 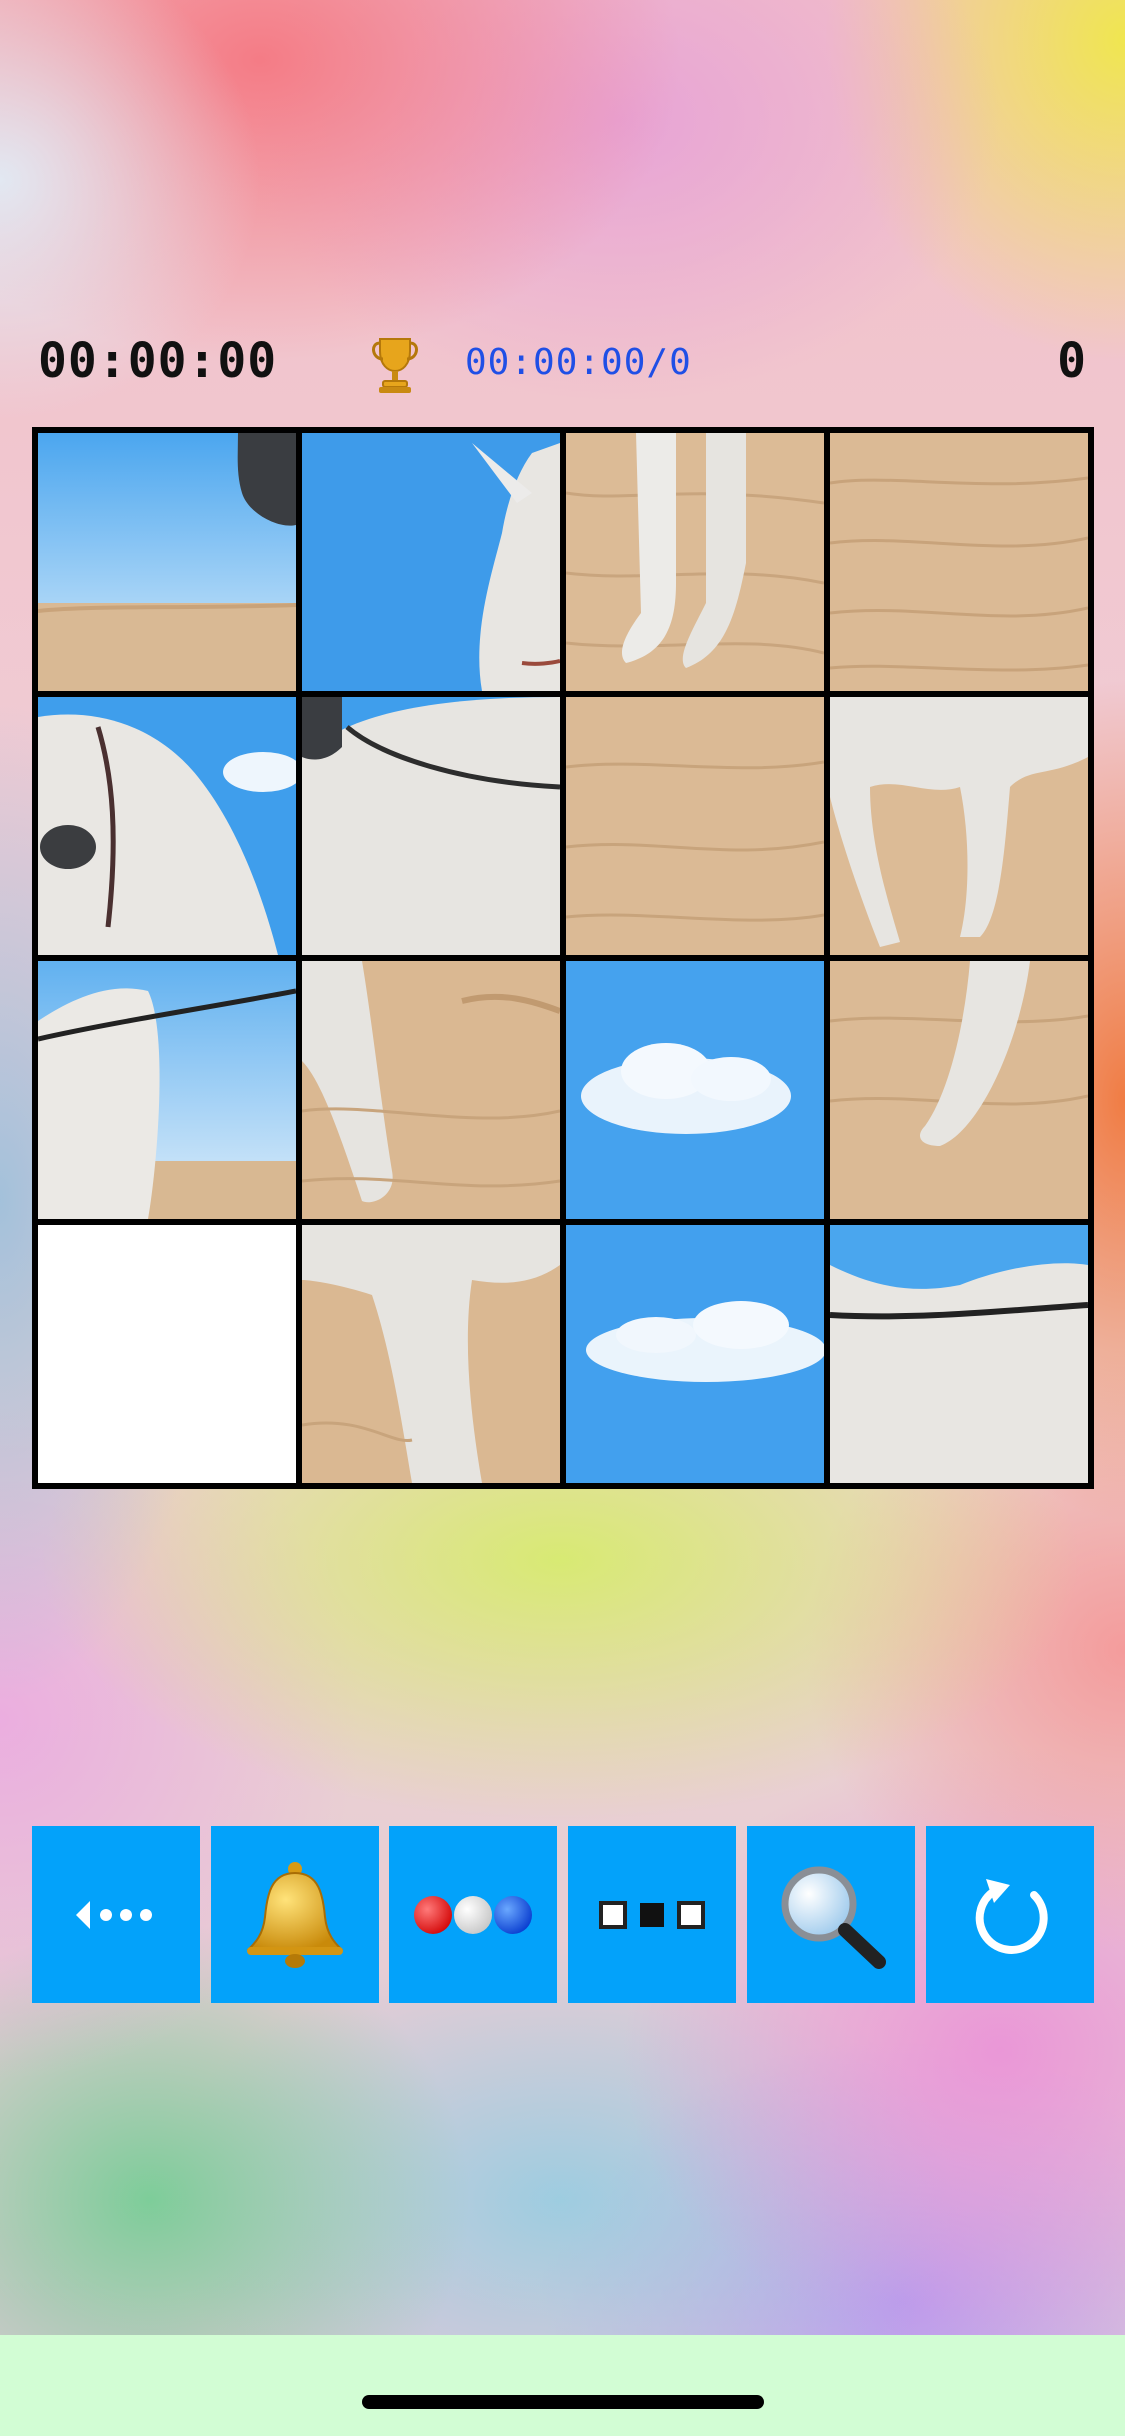 I want to click on restart-button, so click(x=1010, y=1914).